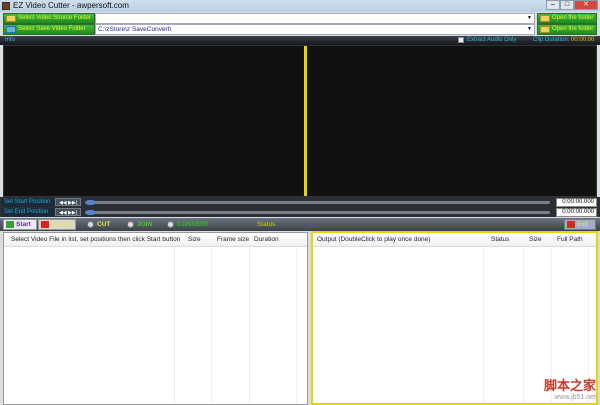 The width and height of the screenshot is (600, 405). Describe the element at coordinates (583, 40) in the screenshot. I see `clip-duration-value: 00:00:00` at that location.